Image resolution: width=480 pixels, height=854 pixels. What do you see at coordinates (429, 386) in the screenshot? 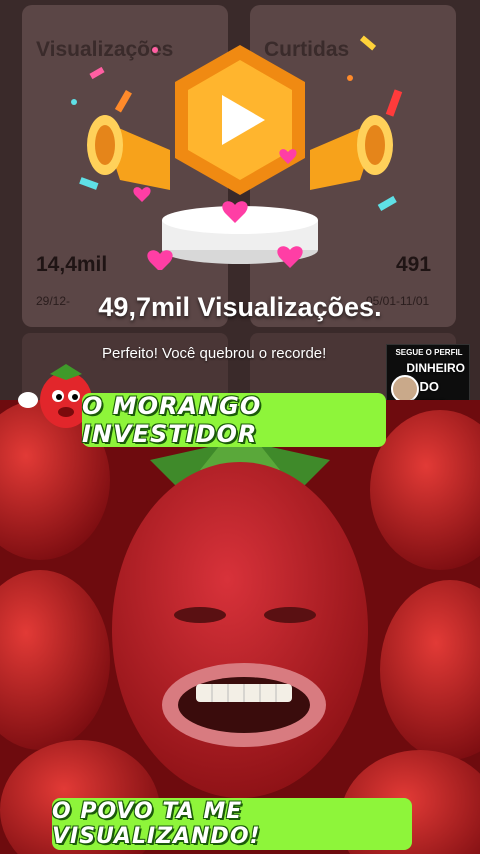
I see `badge-line-2: DO` at bounding box center [429, 386].